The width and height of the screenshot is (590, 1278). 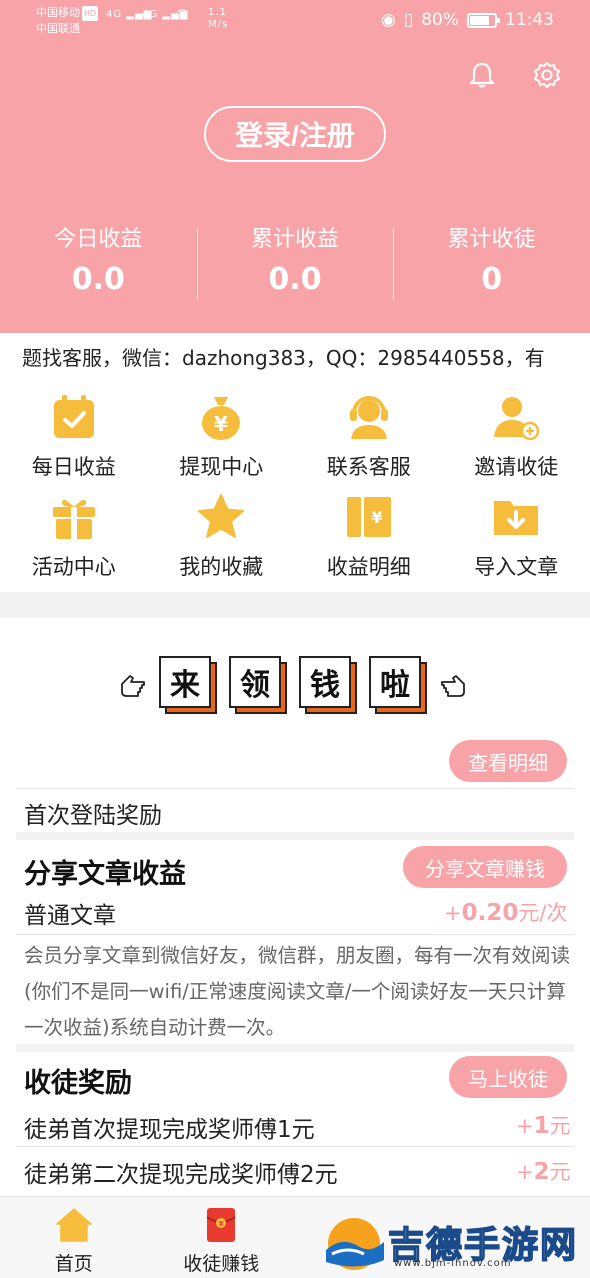 I want to click on calendar-check-icon, so click(x=73, y=416).